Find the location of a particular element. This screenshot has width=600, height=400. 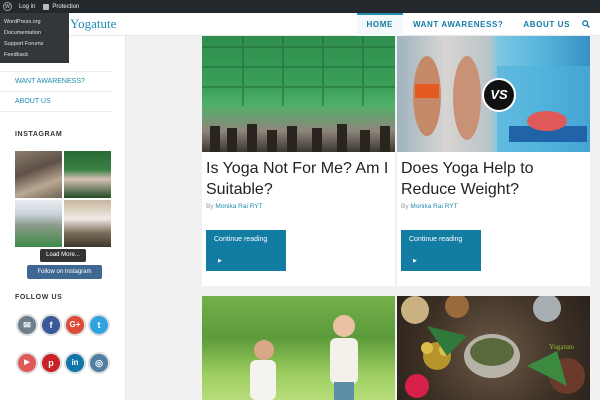

admin-bar: W Log in Protection is located at coordinates (300, 6).